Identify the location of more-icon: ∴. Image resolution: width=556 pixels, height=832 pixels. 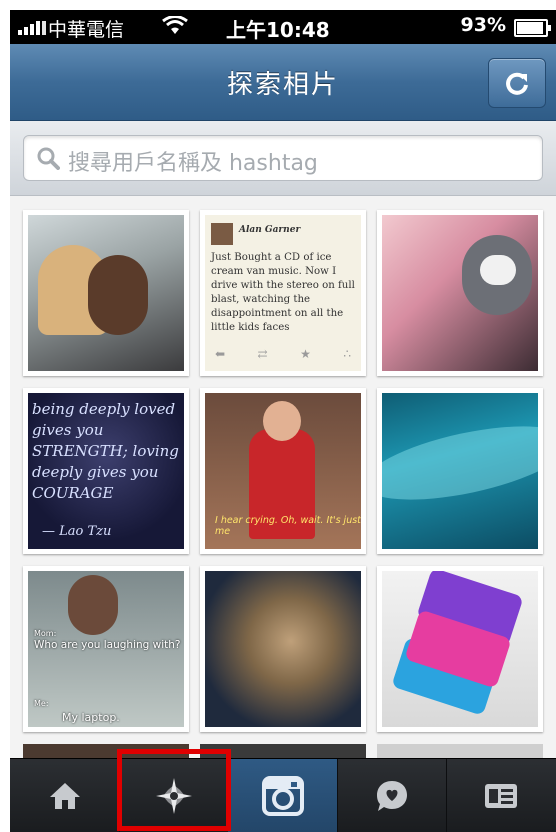
(347, 354).